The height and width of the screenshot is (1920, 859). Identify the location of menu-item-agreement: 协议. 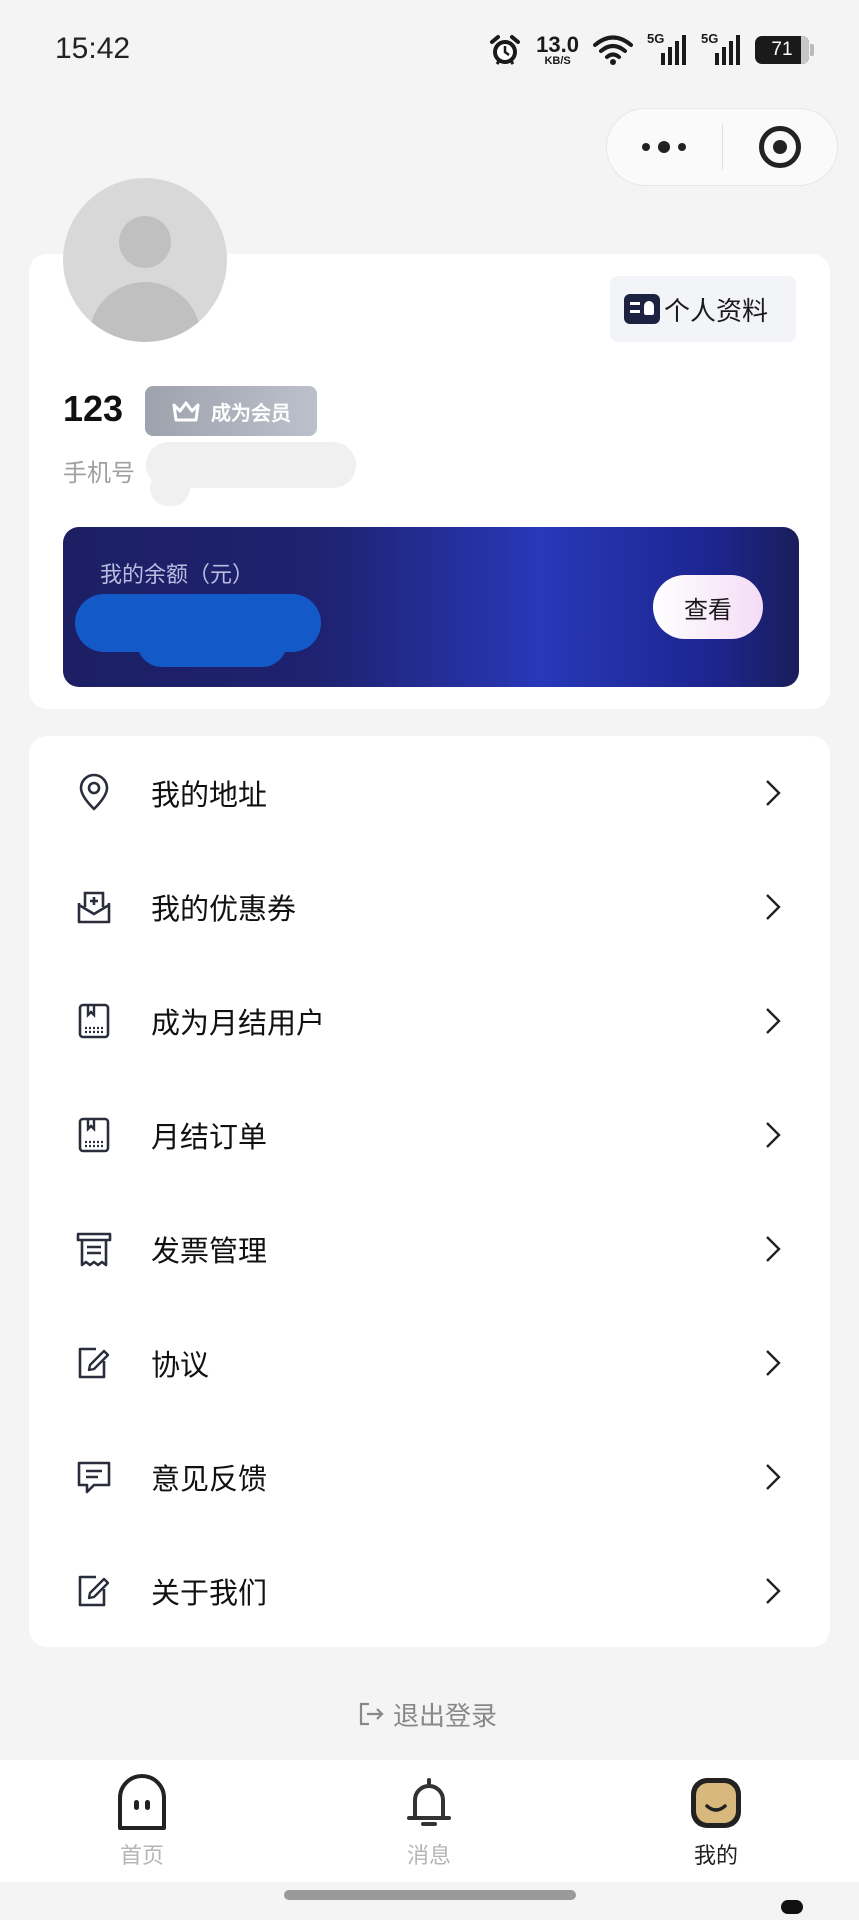
(429, 1363).